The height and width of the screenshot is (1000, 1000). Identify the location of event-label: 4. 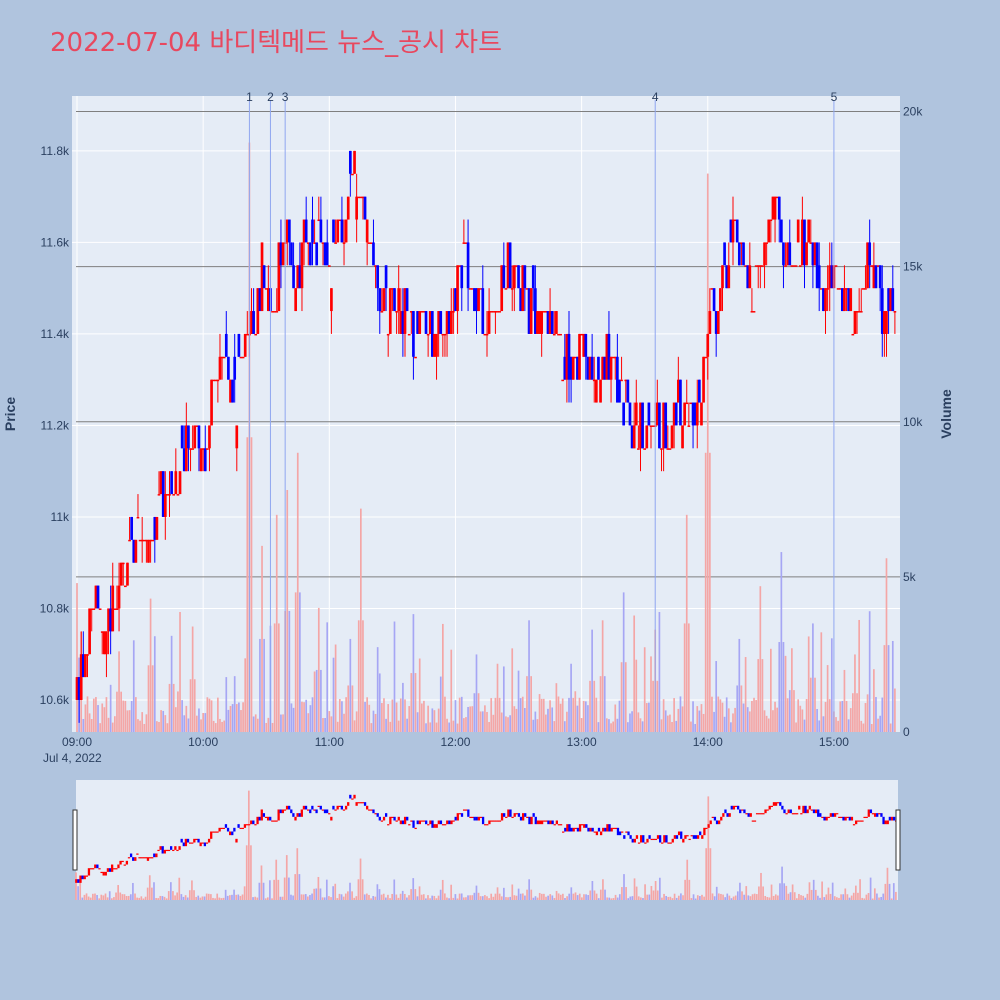
(655, 97).